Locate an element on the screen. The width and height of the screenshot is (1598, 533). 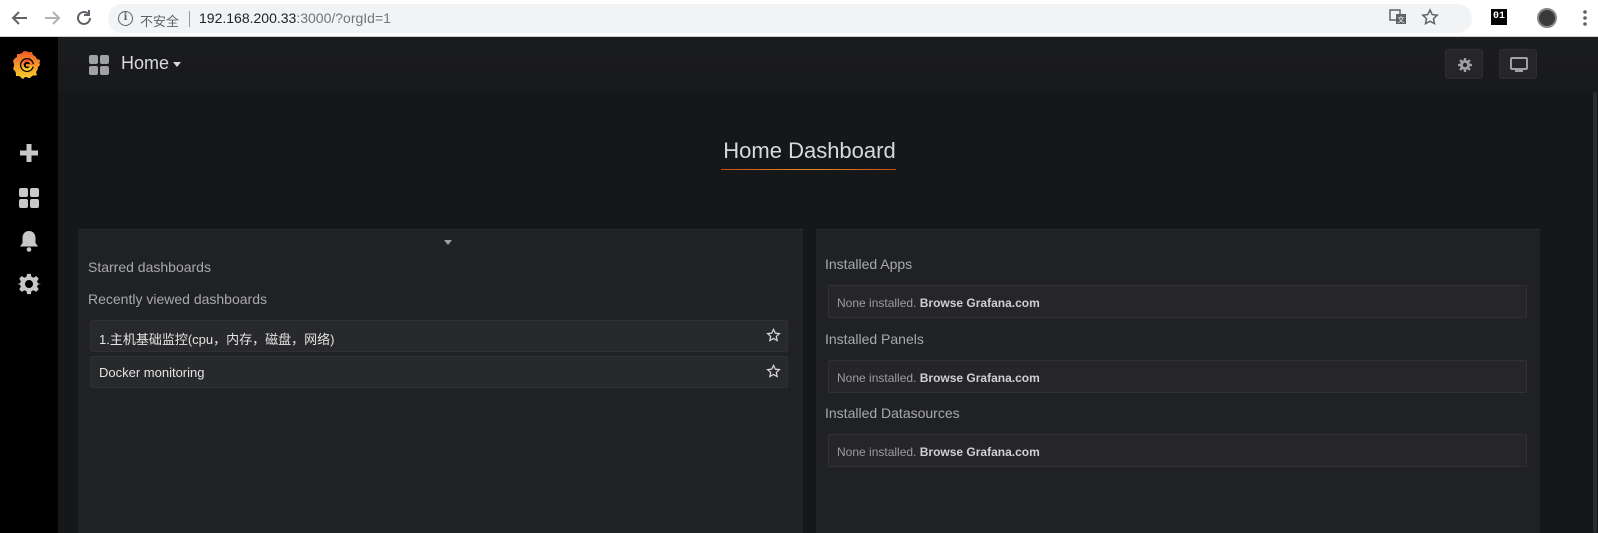
reload-icon is located at coordinates (84, 18).